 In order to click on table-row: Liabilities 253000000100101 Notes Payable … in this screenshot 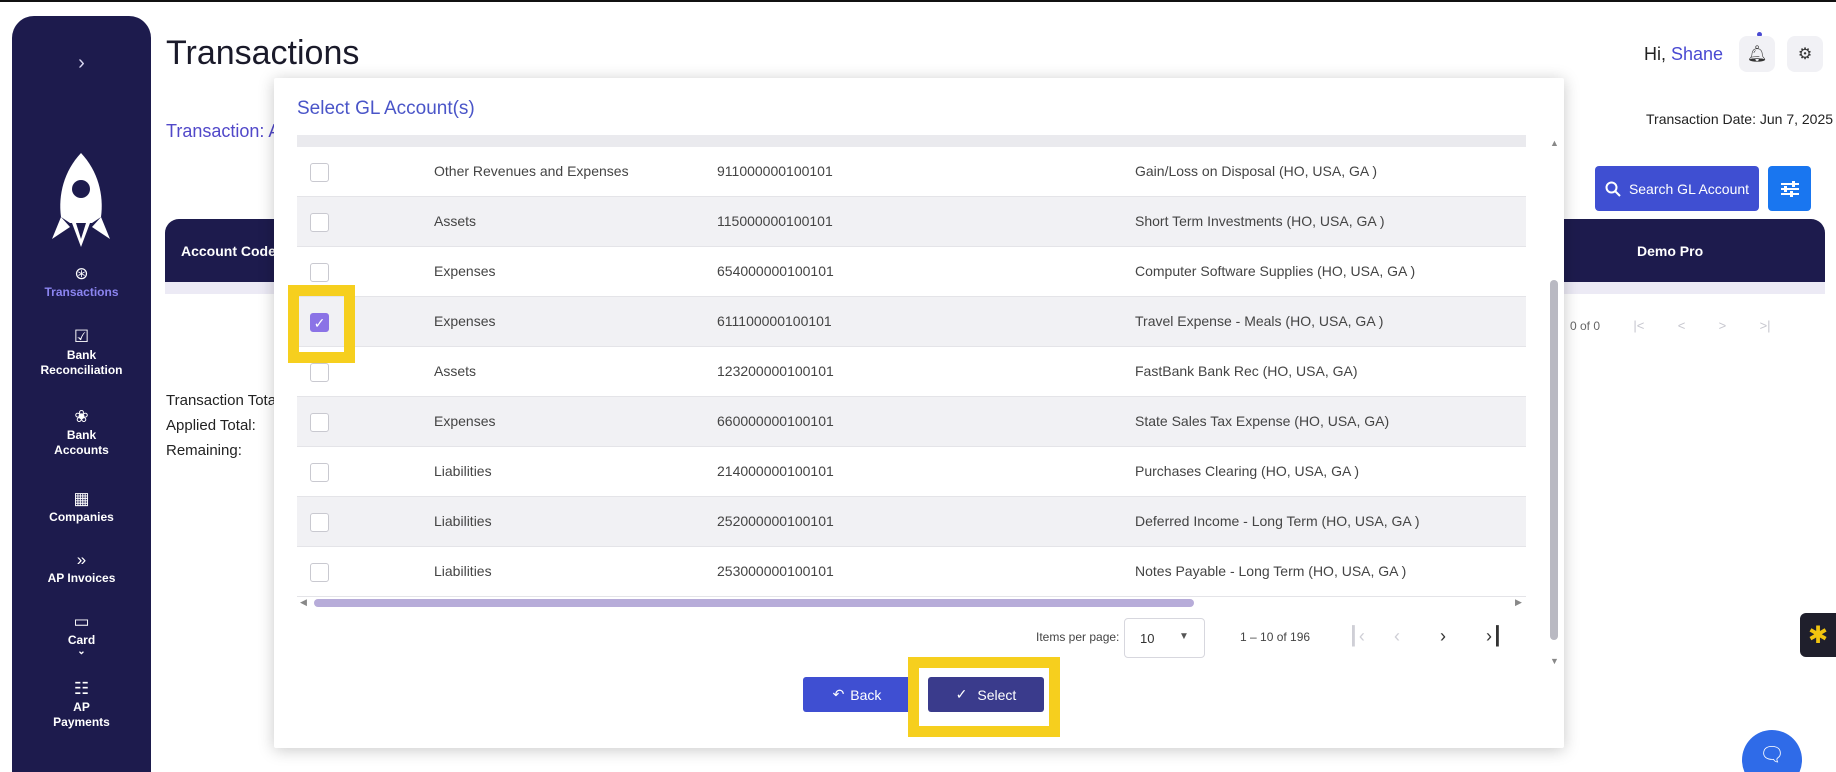, I will do `click(911, 572)`.